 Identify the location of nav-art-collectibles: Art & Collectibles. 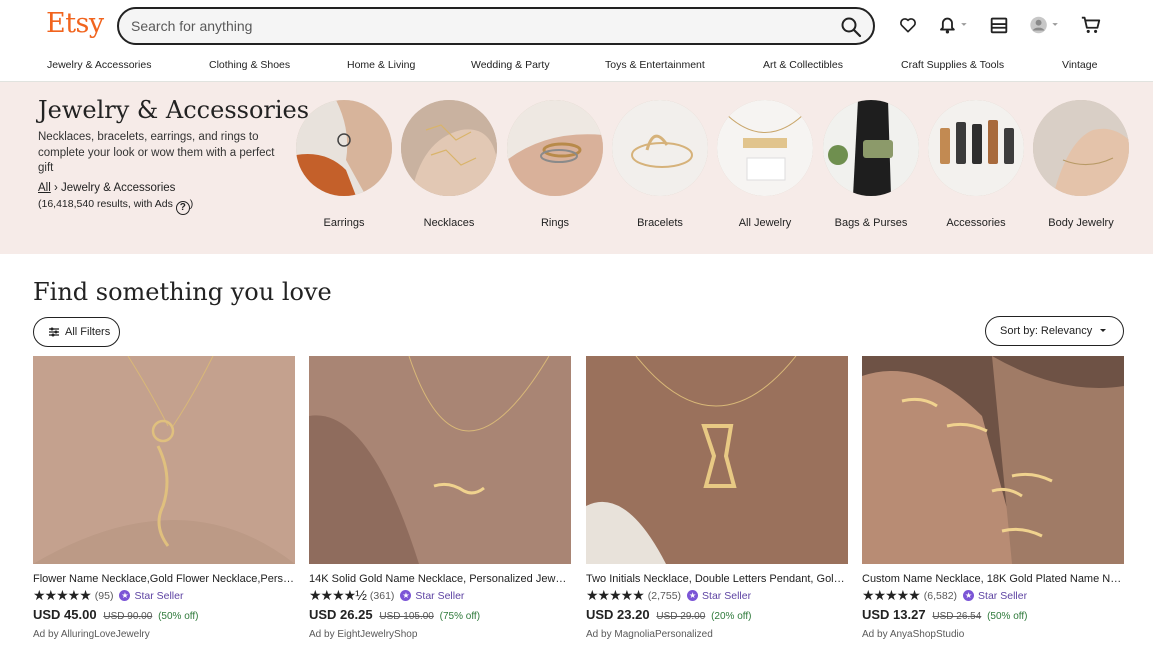
(803, 65).